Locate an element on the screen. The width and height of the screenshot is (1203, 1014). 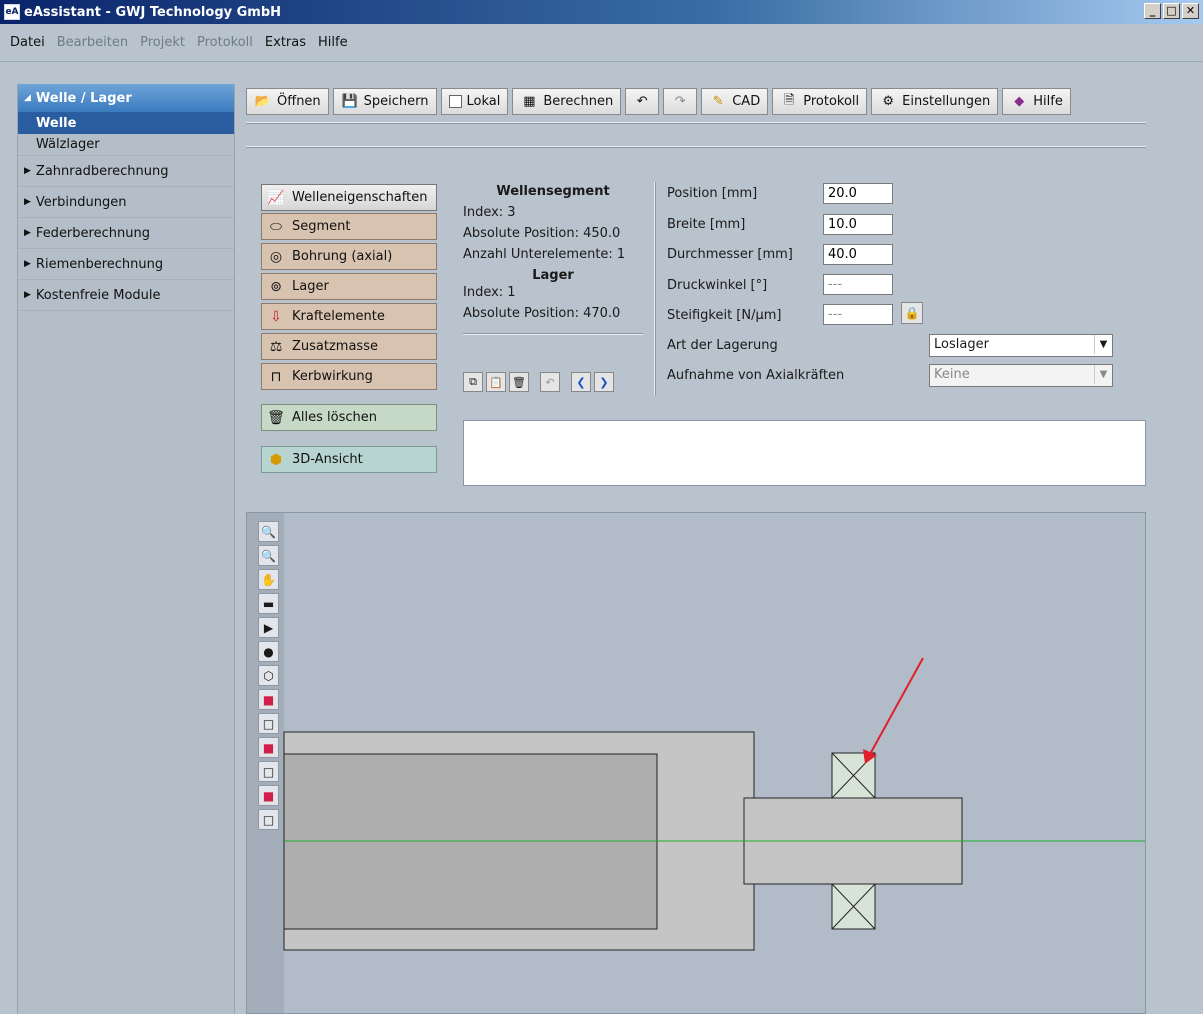
sidebar-group-label: Riemenberechnung is located at coordinates (99, 264).